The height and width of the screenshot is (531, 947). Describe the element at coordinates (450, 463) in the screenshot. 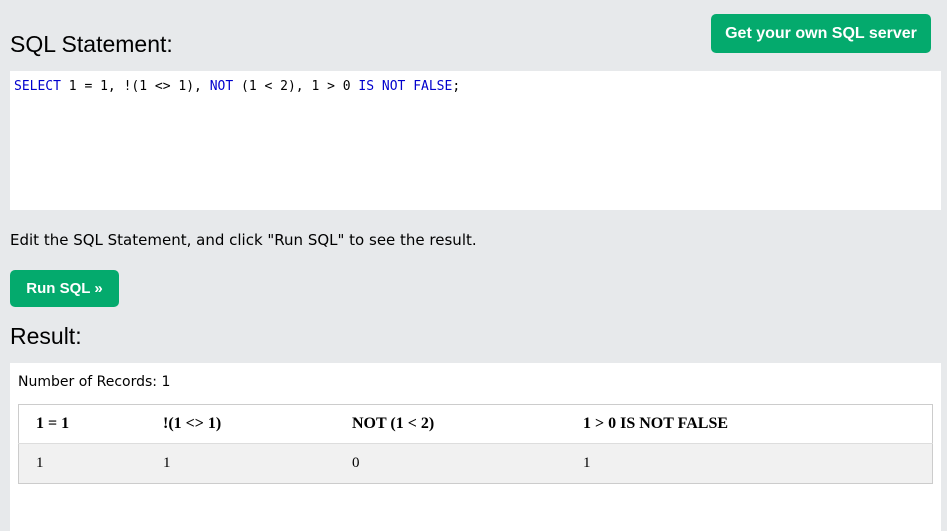

I see `table-cell: 0` at that location.